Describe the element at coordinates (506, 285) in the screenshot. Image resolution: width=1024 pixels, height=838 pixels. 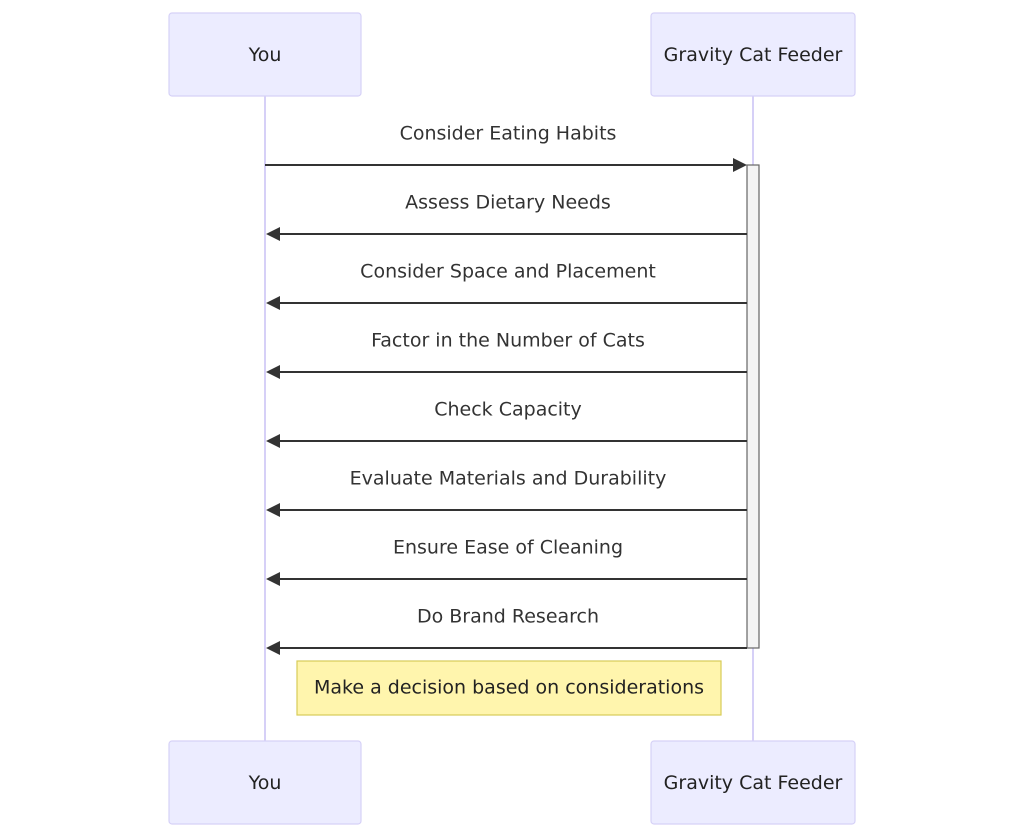
I see `message-3: Consider Space and Placement` at that location.